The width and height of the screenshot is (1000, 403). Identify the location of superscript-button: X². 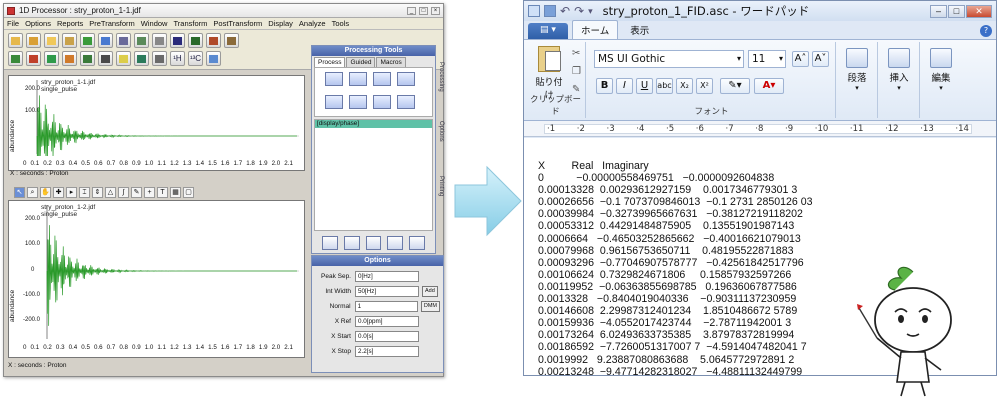
(704, 86).